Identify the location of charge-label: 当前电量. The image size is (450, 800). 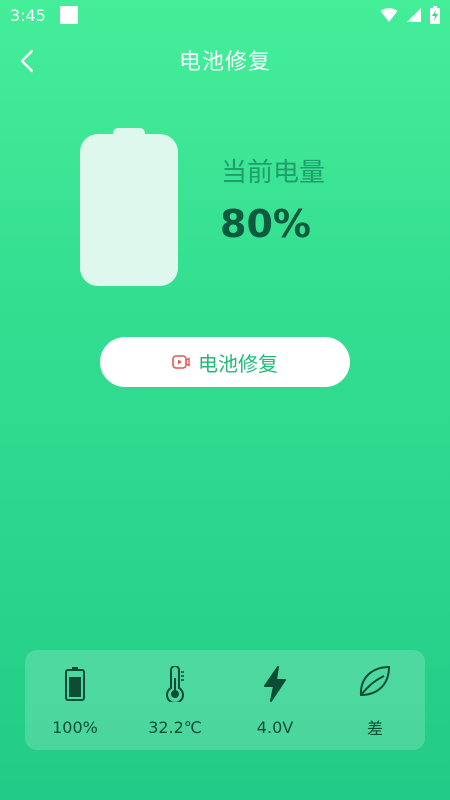
(273, 173).